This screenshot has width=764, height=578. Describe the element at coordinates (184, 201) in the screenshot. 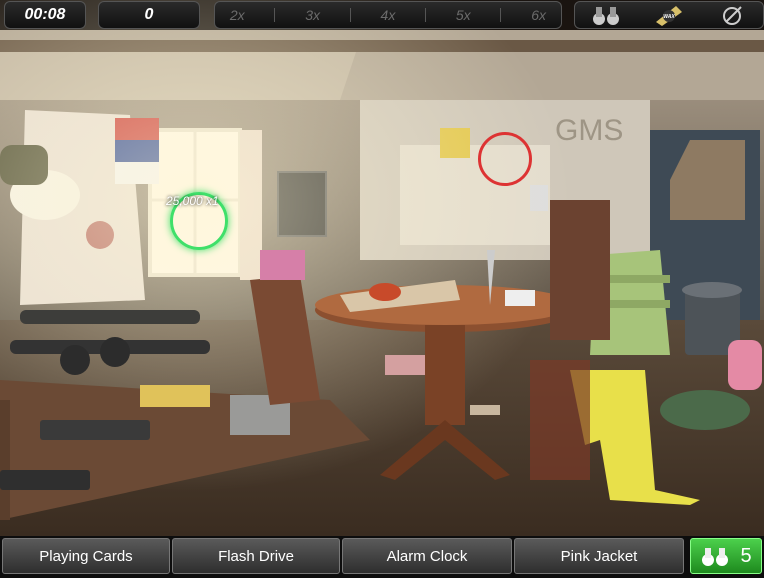

I see `points-value: 25,000` at that location.